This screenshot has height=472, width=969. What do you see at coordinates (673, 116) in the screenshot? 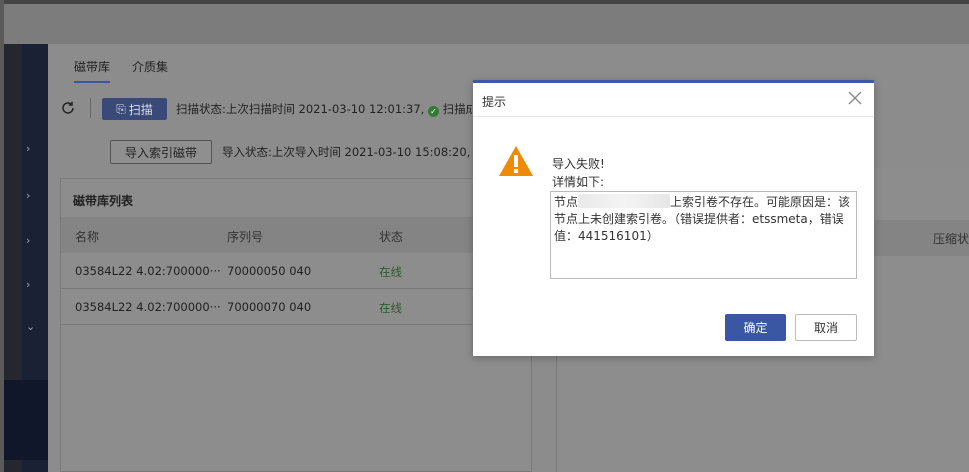
I see `dialog-divider` at bounding box center [673, 116].